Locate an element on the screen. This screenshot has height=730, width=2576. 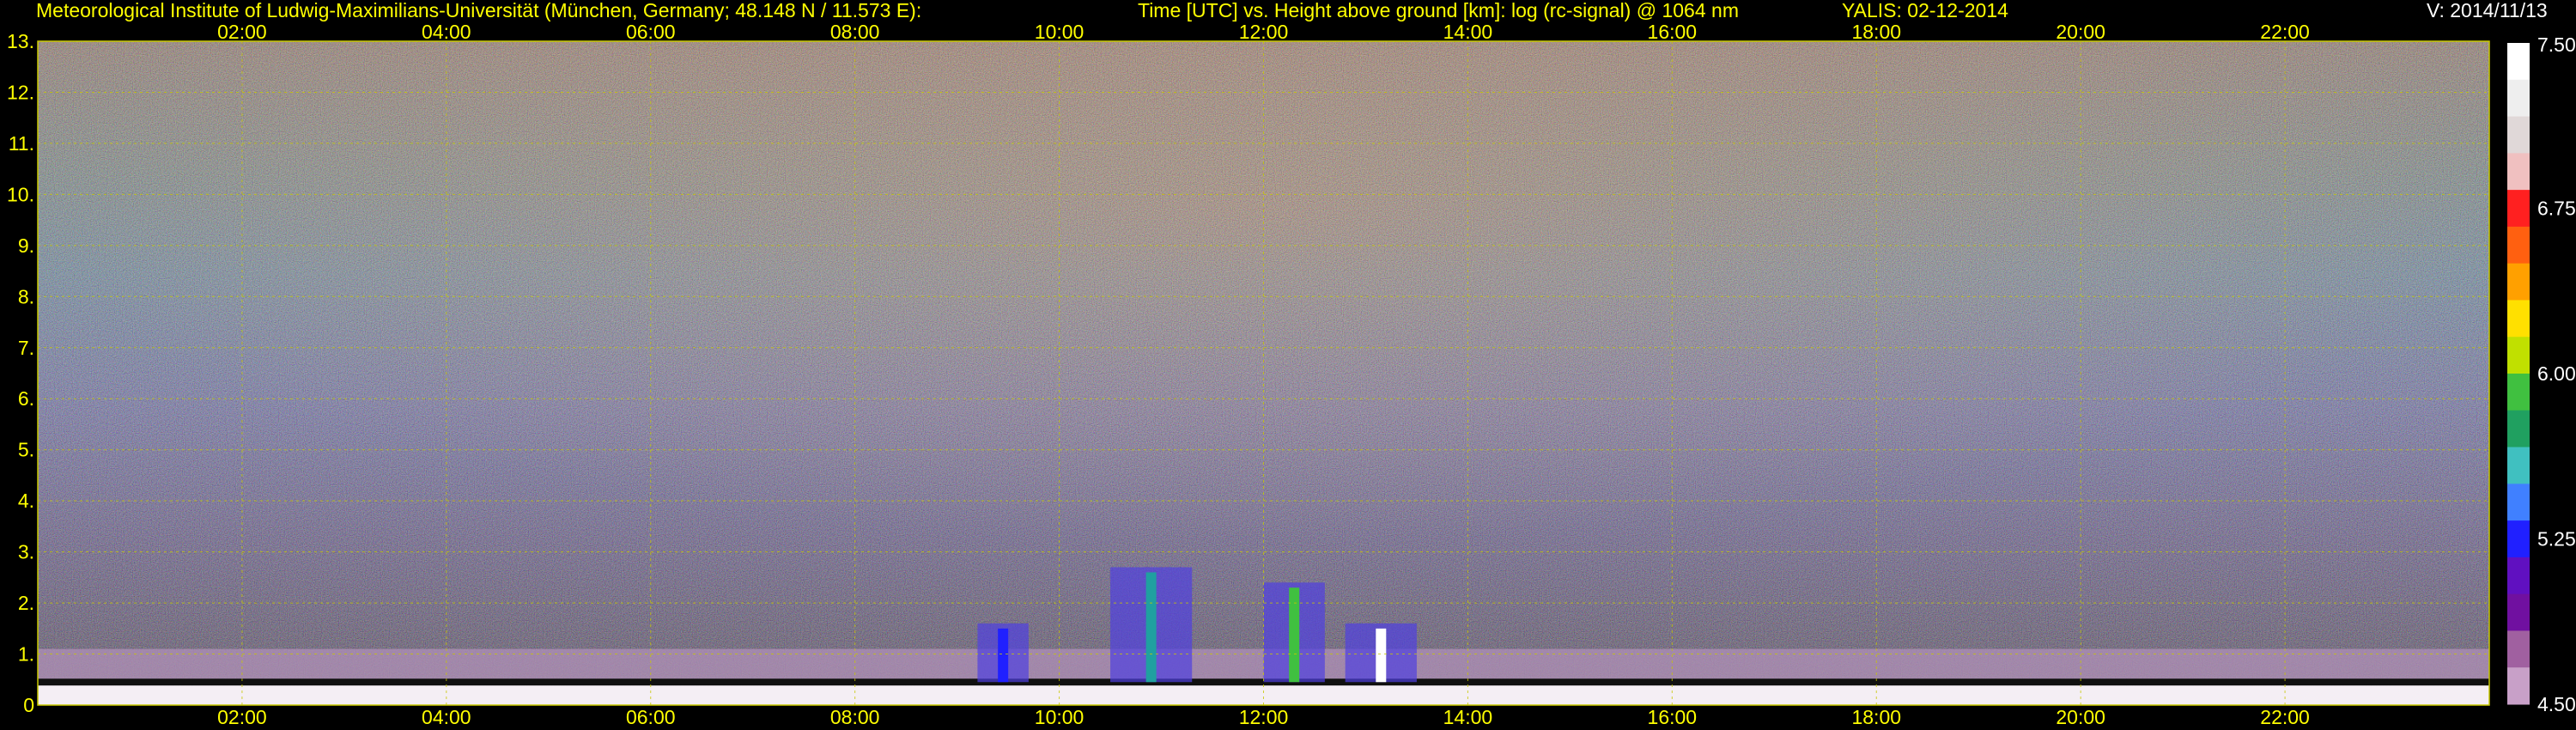
x-tick-label-bottom: 16:00 is located at coordinates (1673, 717).